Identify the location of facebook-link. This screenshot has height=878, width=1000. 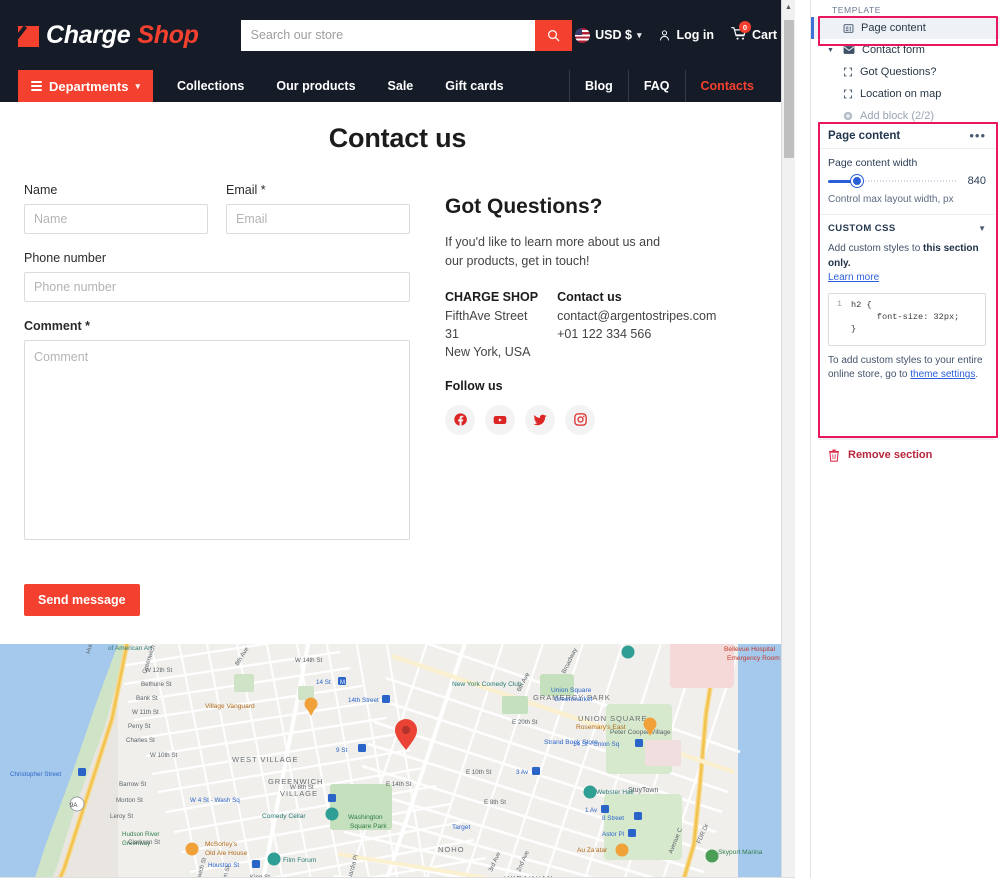
(460, 419).